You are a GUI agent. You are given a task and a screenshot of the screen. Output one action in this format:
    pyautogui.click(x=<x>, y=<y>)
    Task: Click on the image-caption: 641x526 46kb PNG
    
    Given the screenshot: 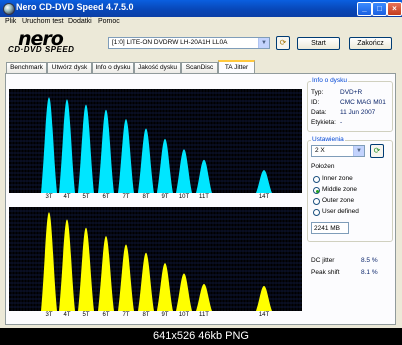 What is the action you would take?
    pyautogui.click(x=201, y=336)
    